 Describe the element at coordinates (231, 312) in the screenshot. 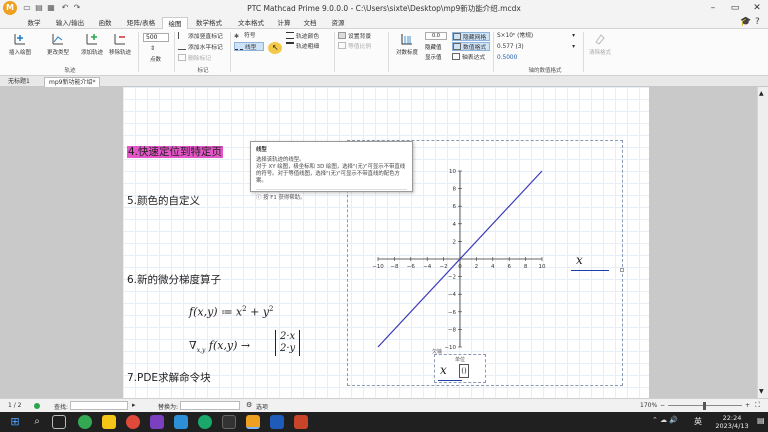

I see `function-definition: f(x,y) ≔ x2 + y2` at that location.